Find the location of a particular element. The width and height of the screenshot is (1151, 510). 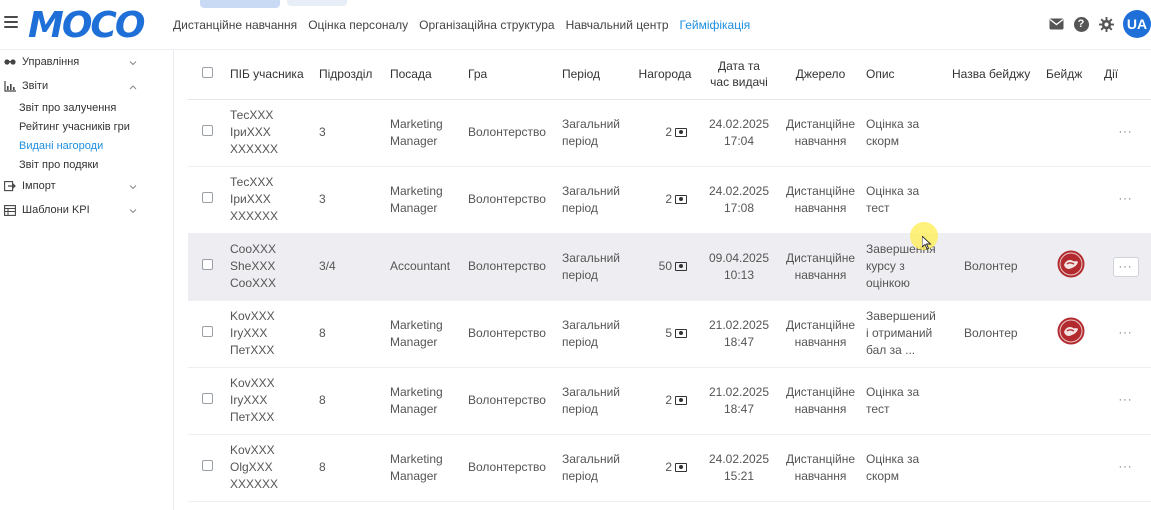

sidebar-item-1-3: Звіт про подяки is located at coordinates (86, 164).